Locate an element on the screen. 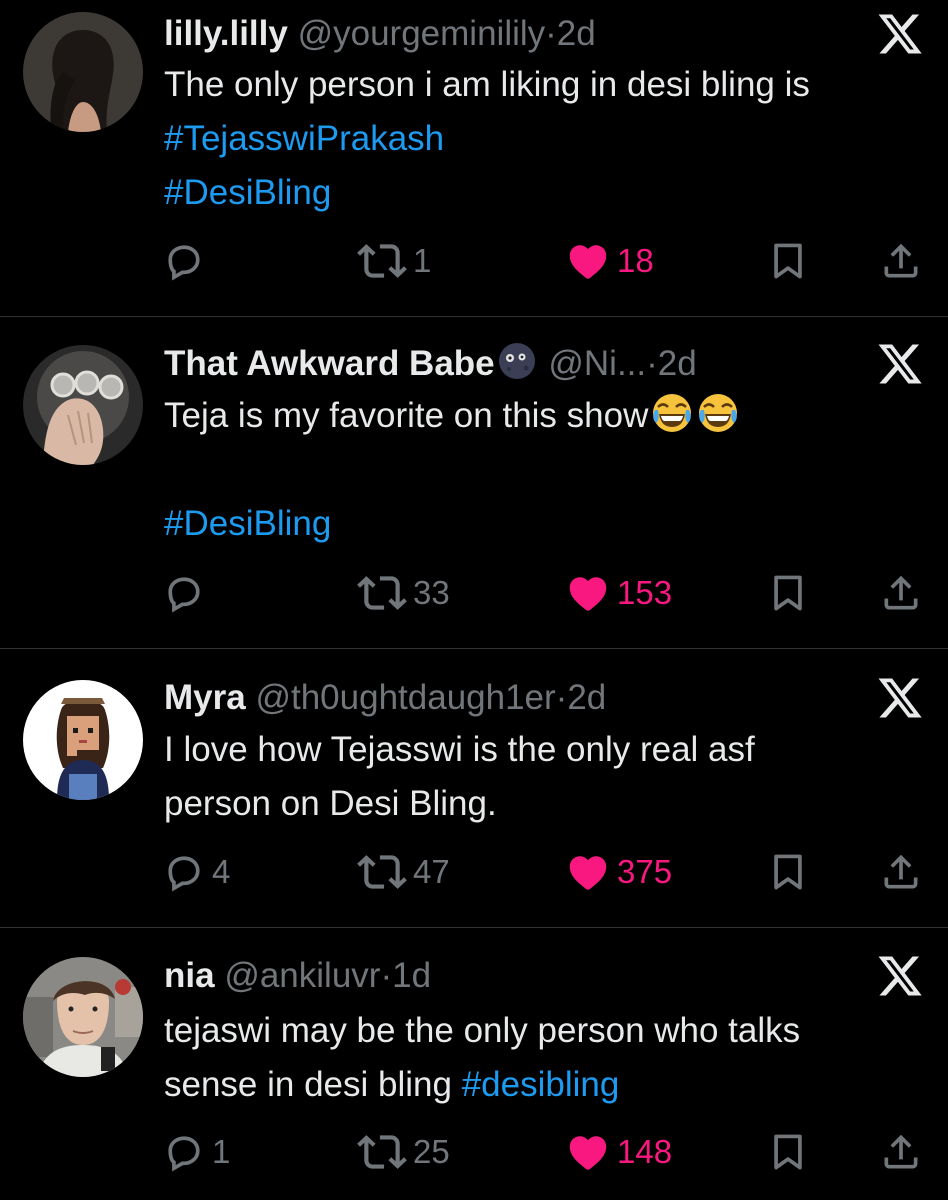  hashtag-link: #TejasswiPrakash is located at coordinates (304, 138).